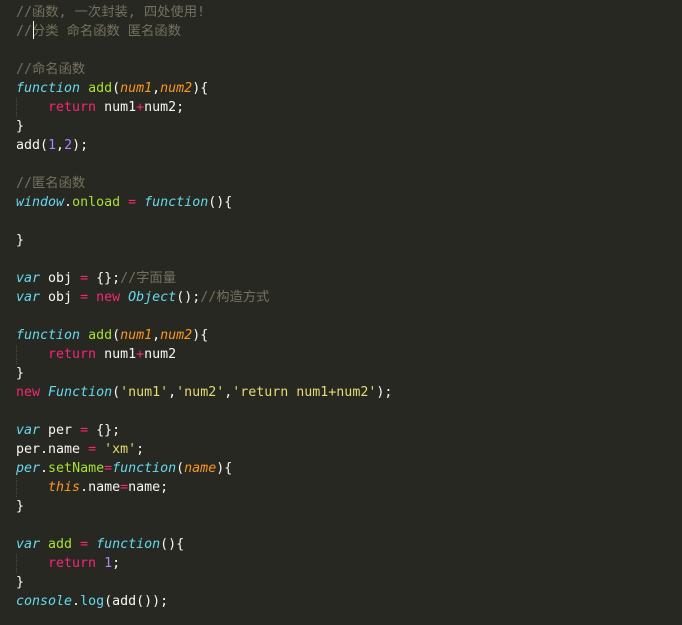  What do you see at coordinates (33, 30) in the screenshot?
I see `text-cursor` at bounding box center [33, 30].